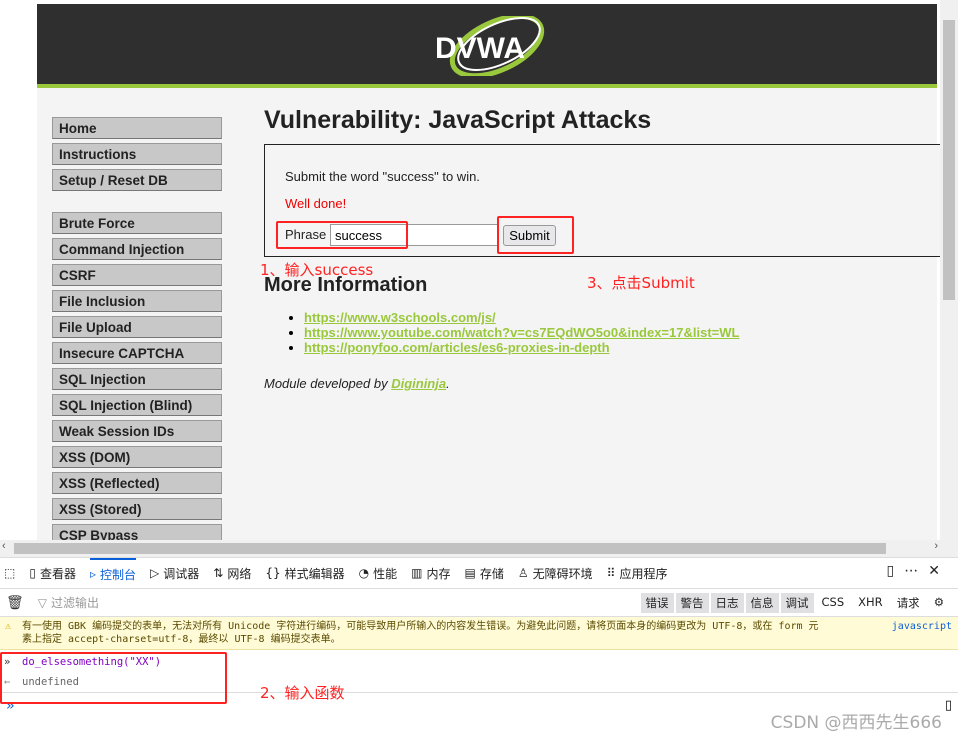 The image size is (958, 736). Describe the element at coordinates (342, 235) in the screenshot. I see `annotation-box-phrase` at that location.